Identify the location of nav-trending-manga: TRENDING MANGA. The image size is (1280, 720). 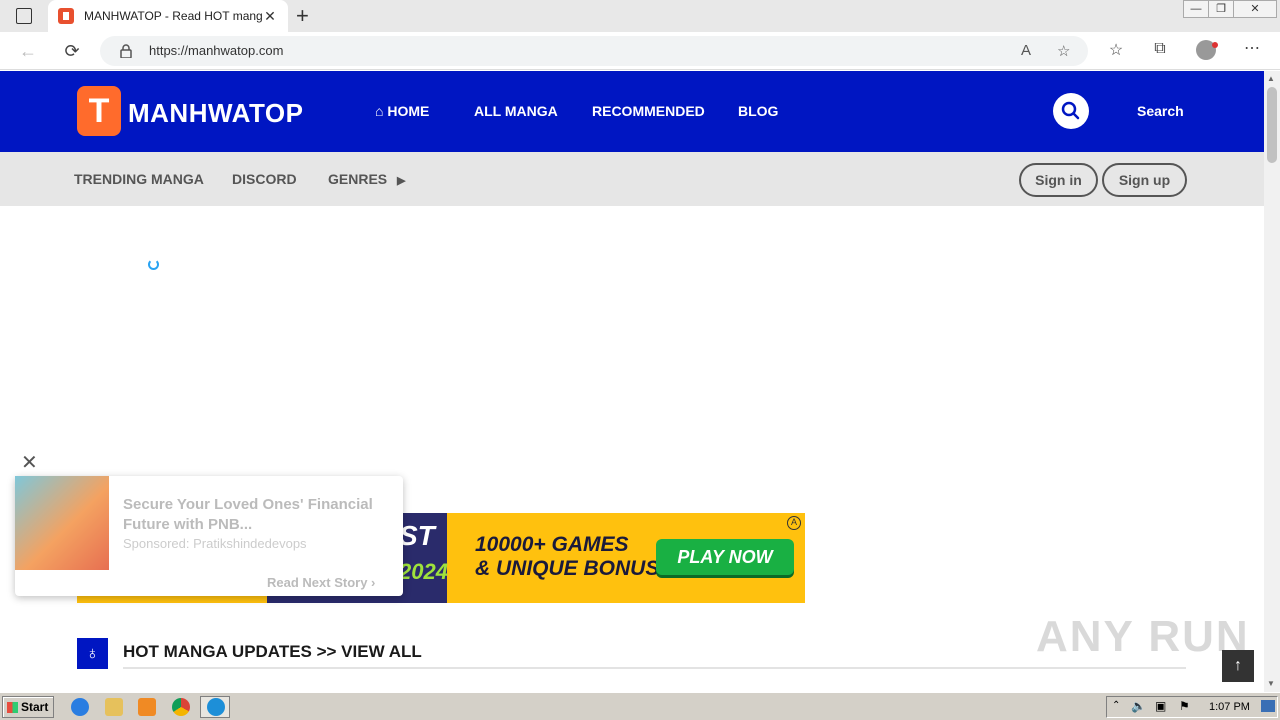
(139, 179).